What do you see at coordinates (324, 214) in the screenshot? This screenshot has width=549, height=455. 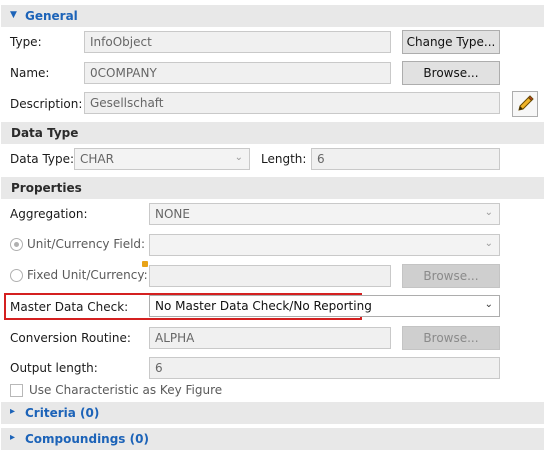 I see `aggregation-combo: NONE ⌄` at bounding box center [324, 214].